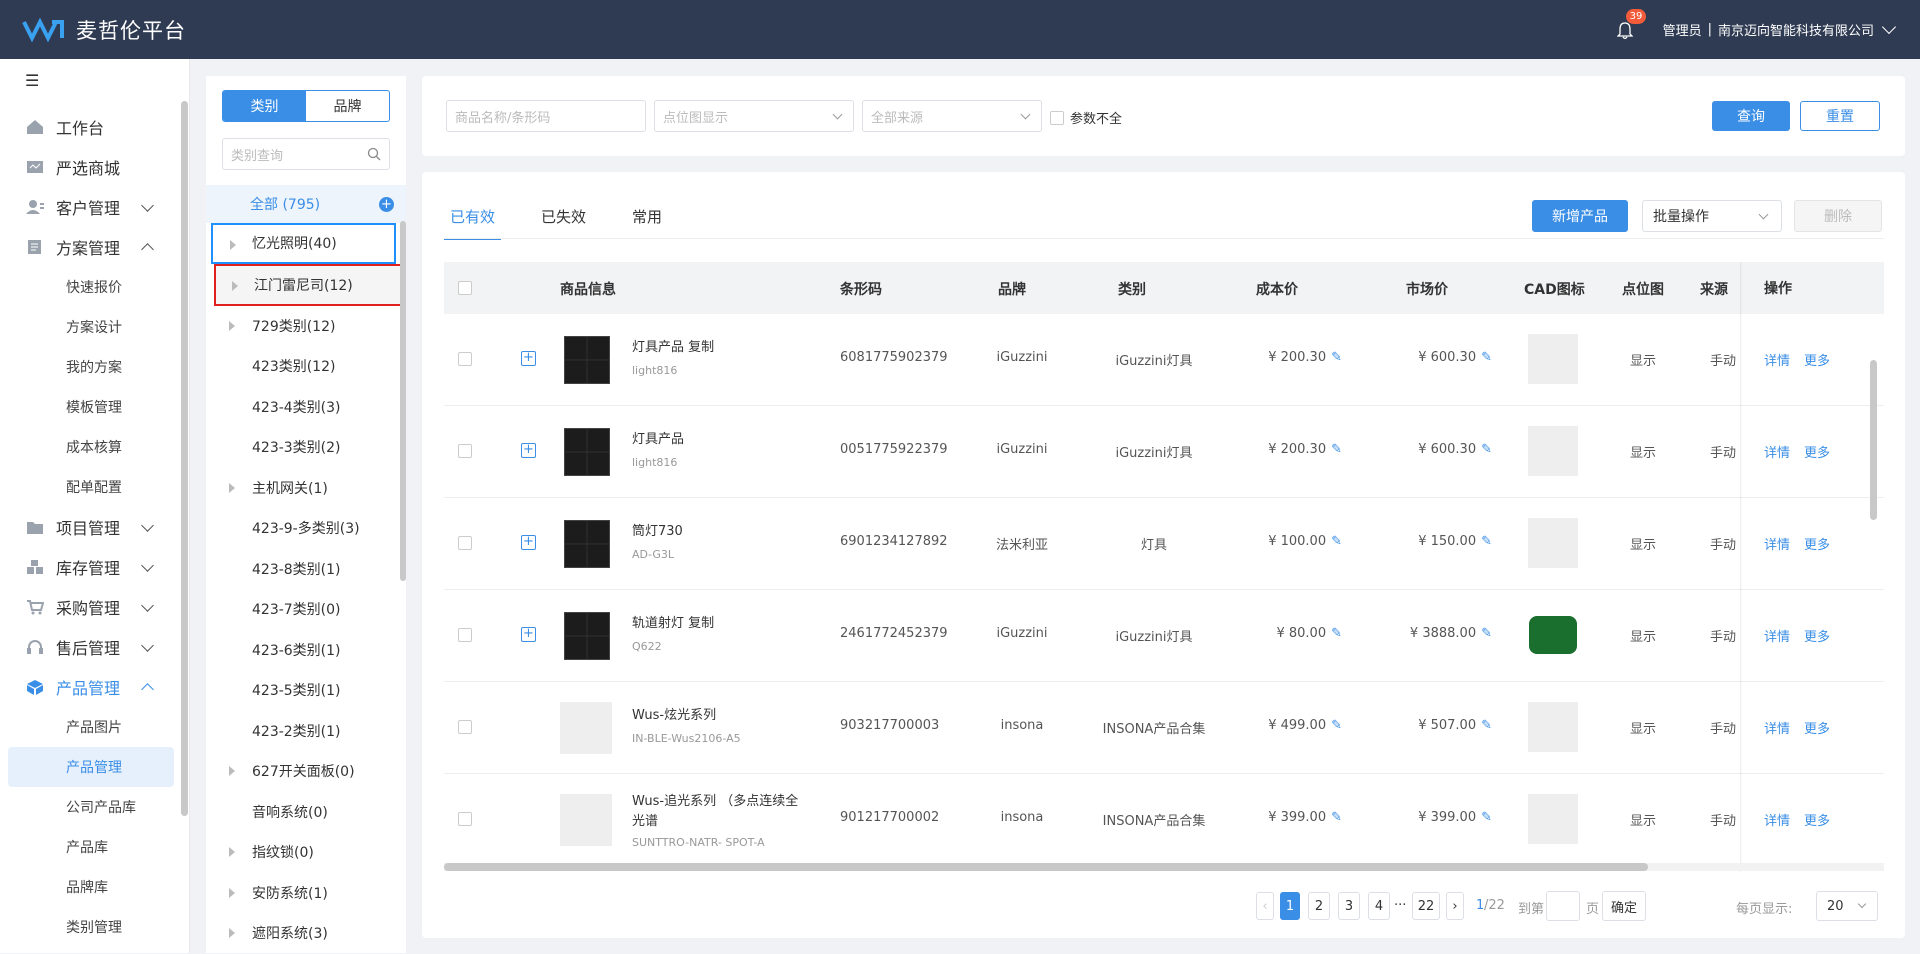  What do you see at coordinates (309, 284) in the screenshot?
I see `category-item: 江门雷尼司(12)` at bounding box center [309, 284].